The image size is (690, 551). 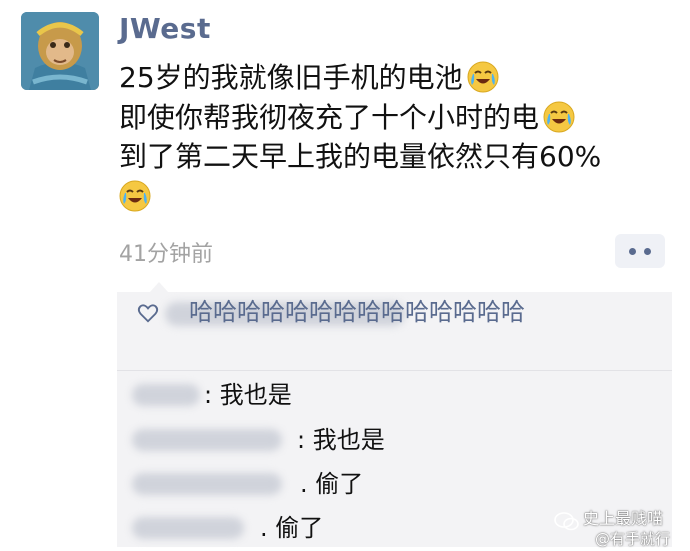 What do you see at coordinates (399, 197) in the screenshot?
I see `post-line` at bounding box center [399, 197].